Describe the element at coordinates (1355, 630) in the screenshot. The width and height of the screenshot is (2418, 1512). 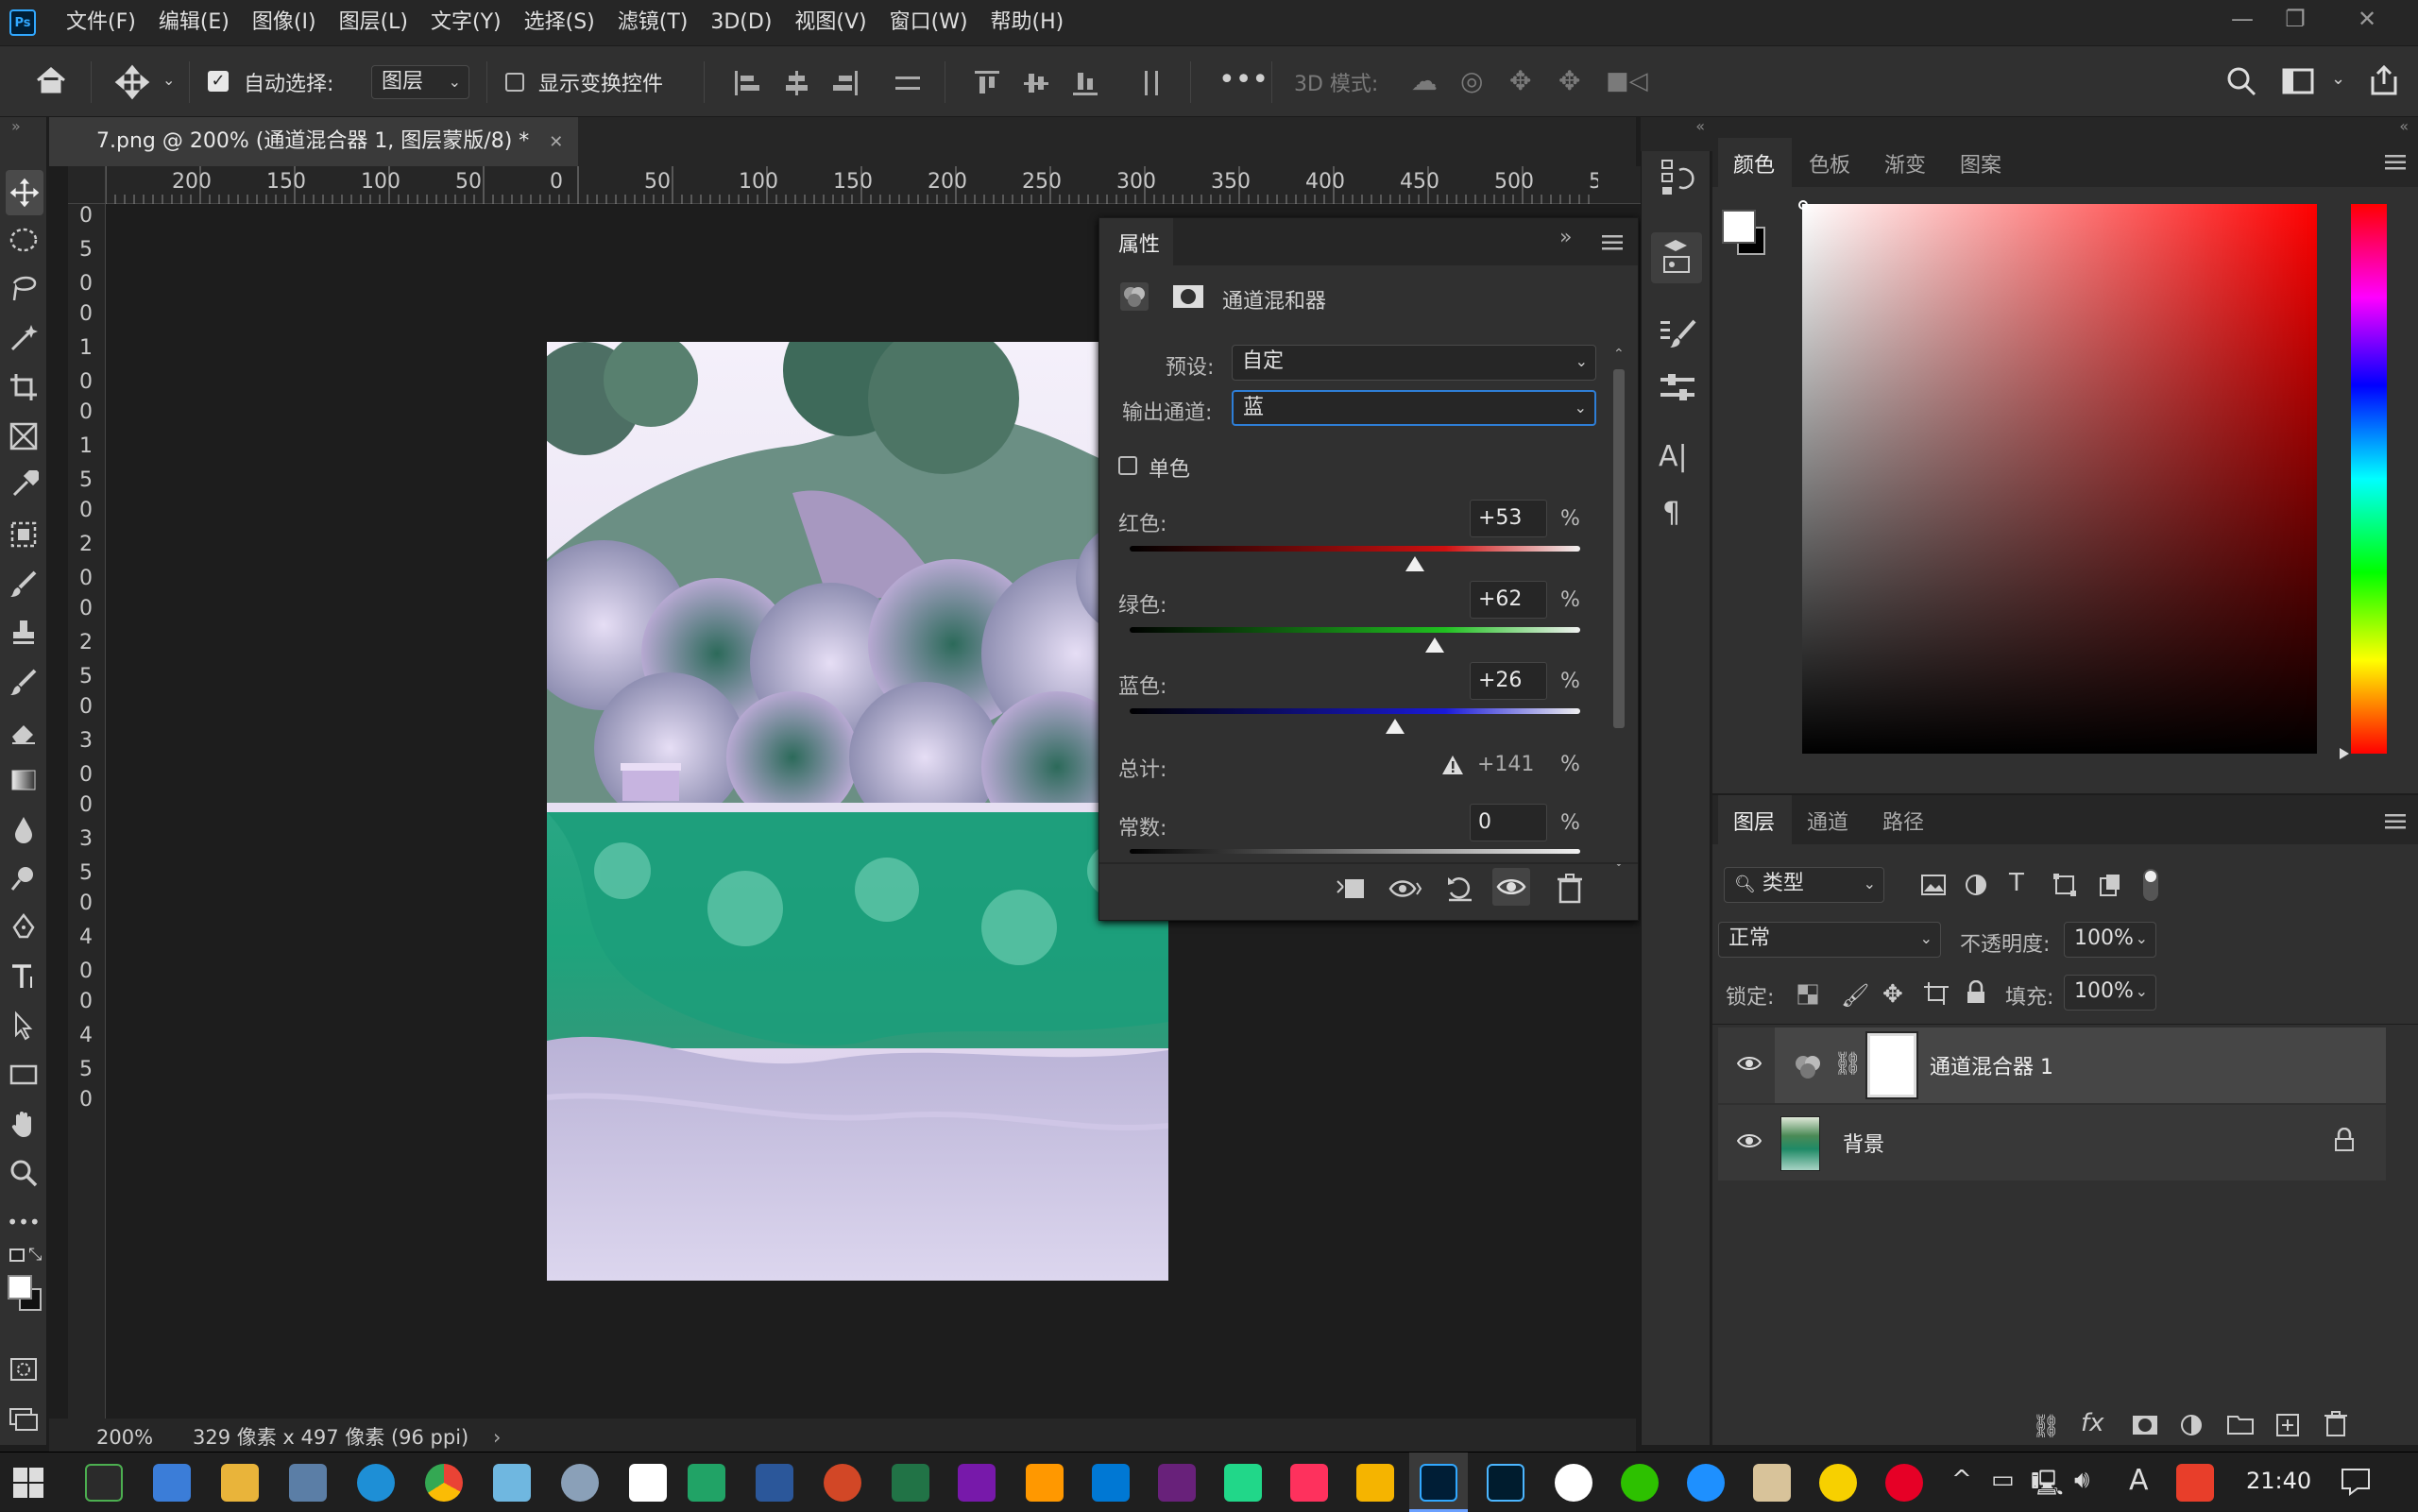
I see `green-slider-track` at that location.